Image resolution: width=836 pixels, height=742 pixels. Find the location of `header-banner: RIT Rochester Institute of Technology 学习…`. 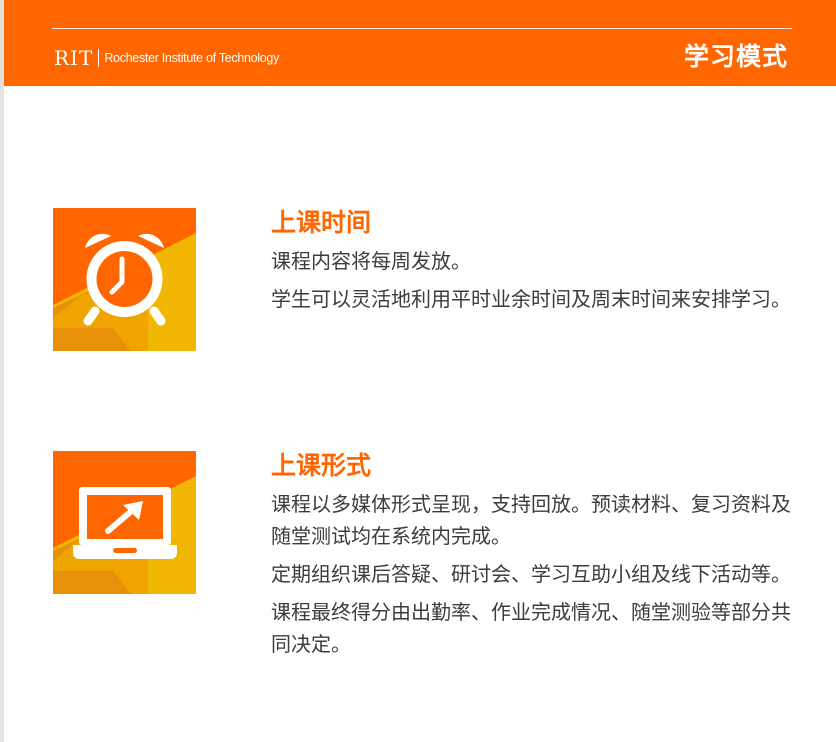

header-banner: RIT Rochester Institute of Technology 学习… is located at coordinates (420, 43).